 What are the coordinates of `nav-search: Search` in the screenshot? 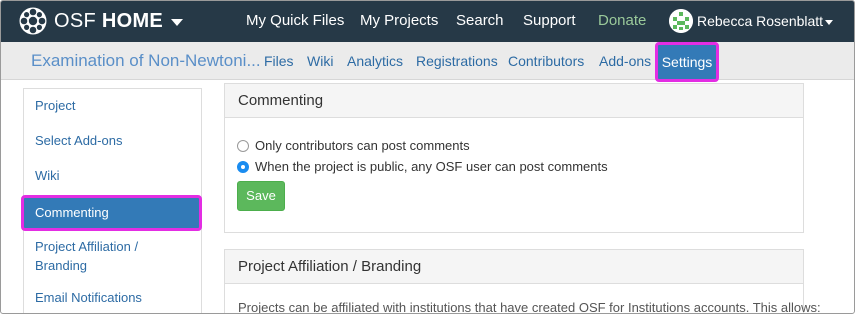 It's located at (480, 20).